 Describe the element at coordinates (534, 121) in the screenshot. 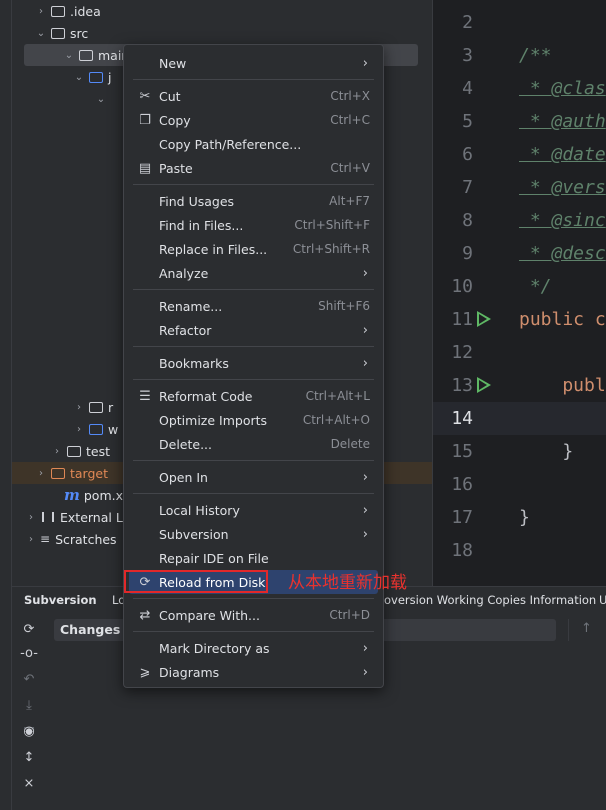

I see `editor-line: 5 * @auth` at that location.